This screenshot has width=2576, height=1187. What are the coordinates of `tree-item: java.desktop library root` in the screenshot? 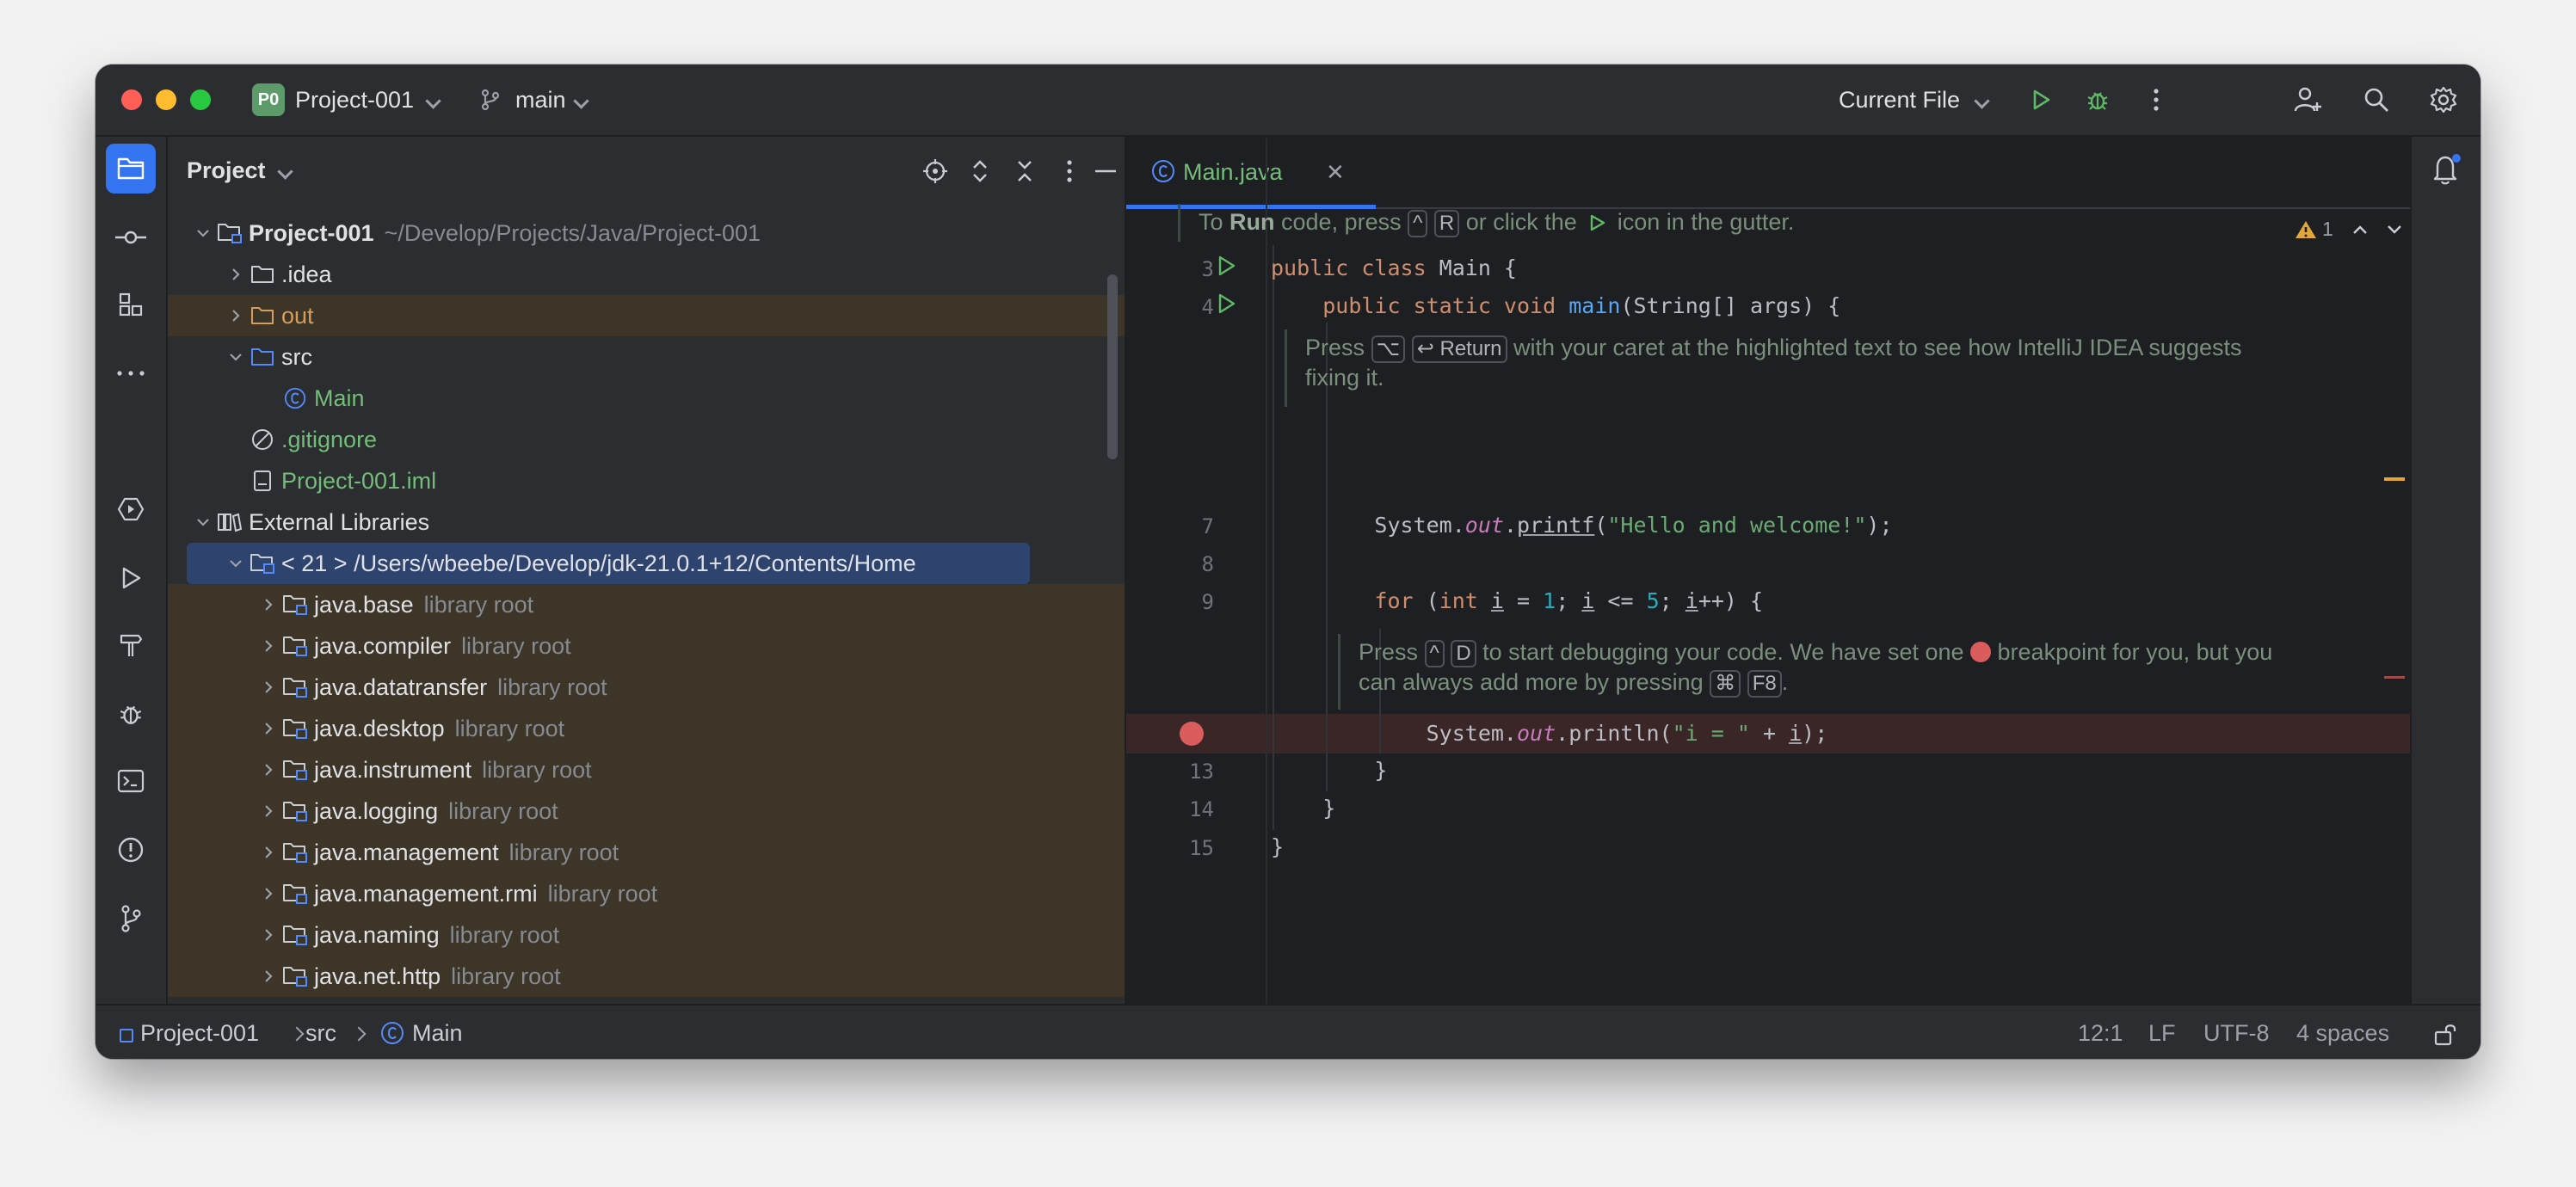 It's located at (647, 728).